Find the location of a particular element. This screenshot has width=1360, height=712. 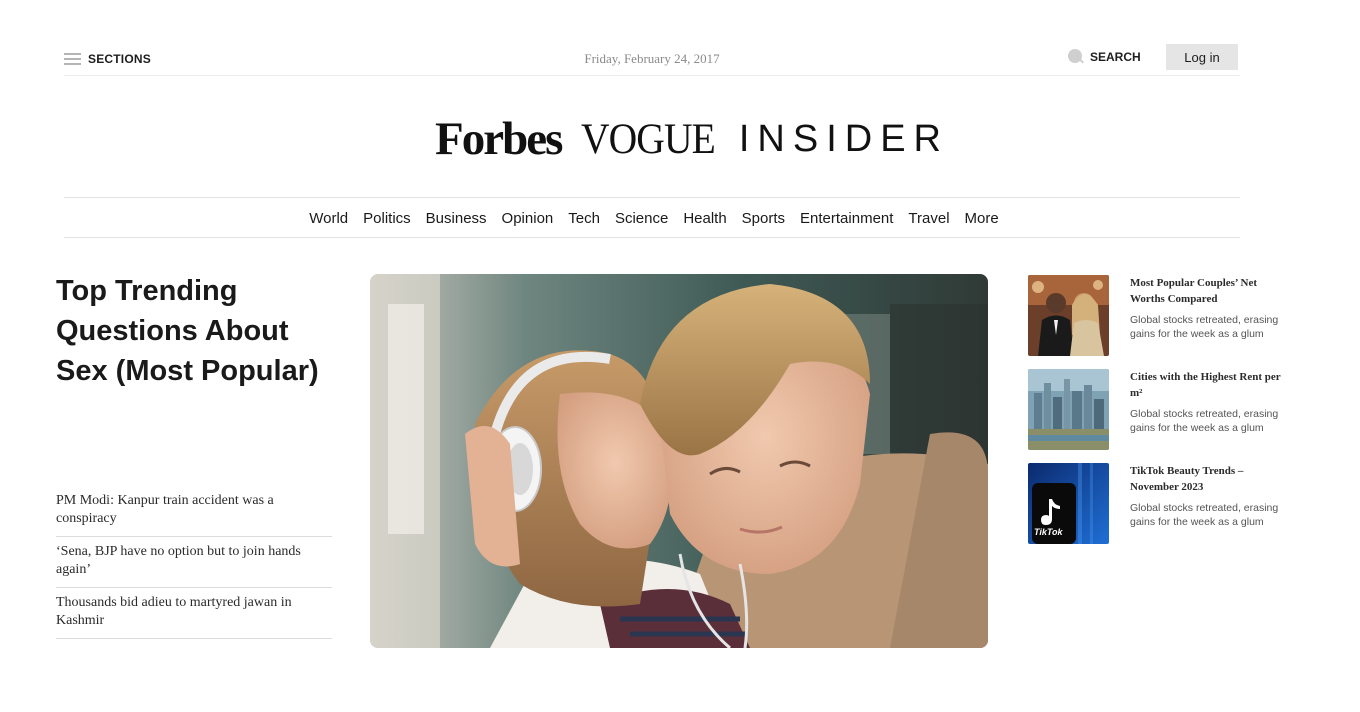

tiktok-logo-photo: TikTok is located at coordinates (1068, 503).